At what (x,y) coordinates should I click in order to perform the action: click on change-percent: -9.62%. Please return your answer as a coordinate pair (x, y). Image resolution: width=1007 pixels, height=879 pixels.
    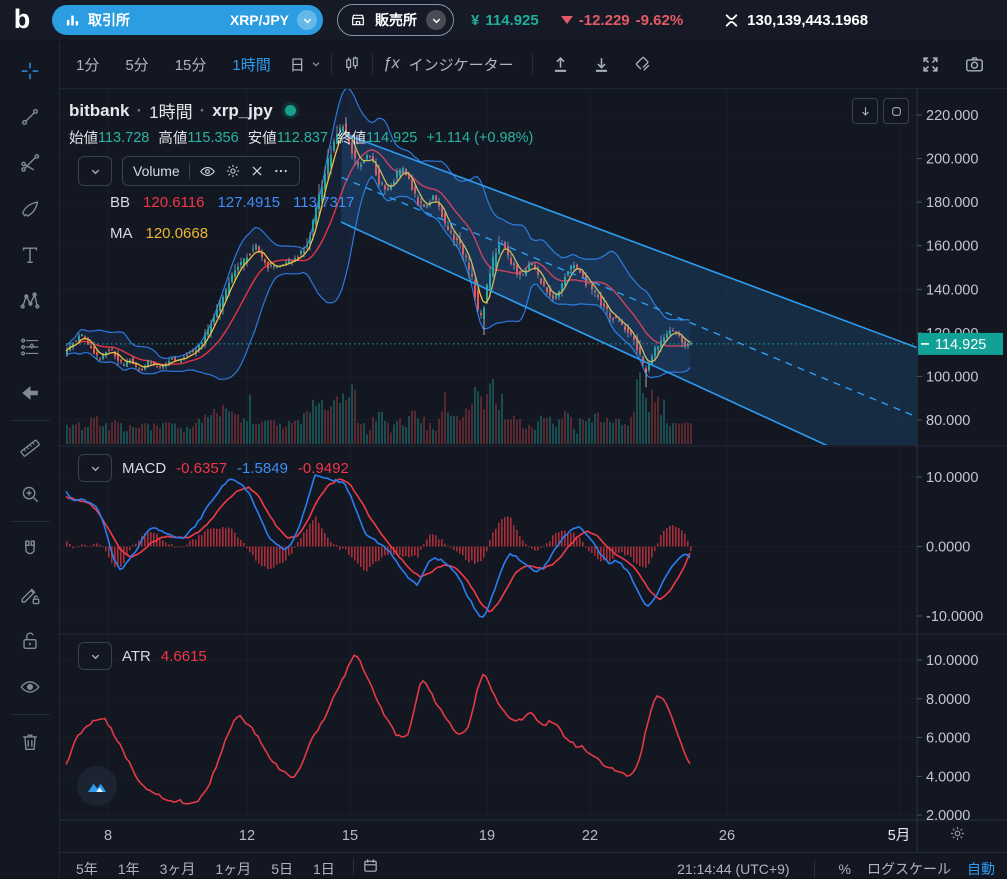
    Looking at the image, I should click on (659, 20).